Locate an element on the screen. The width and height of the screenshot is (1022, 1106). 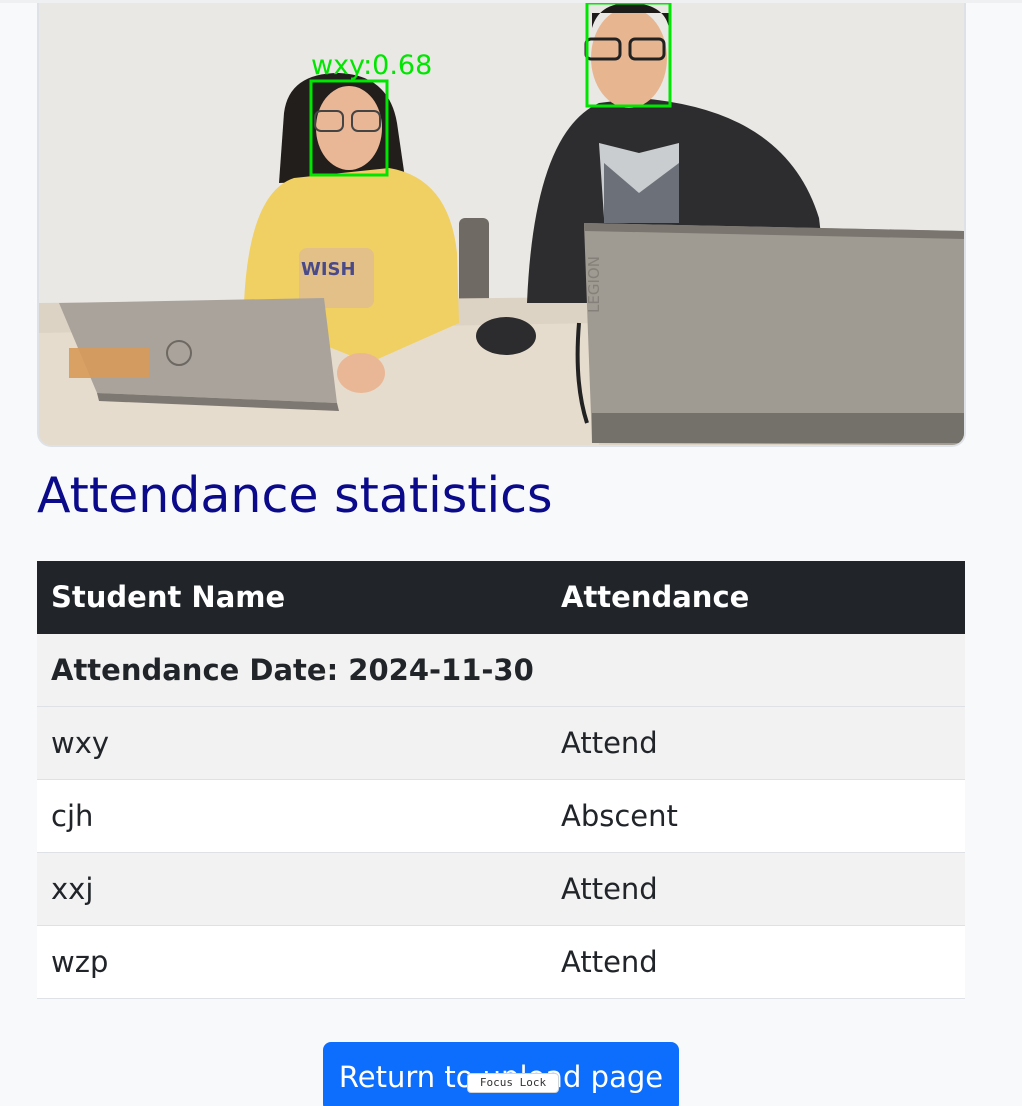
table-row: wzp Attend is located at coordinates (501, 962).